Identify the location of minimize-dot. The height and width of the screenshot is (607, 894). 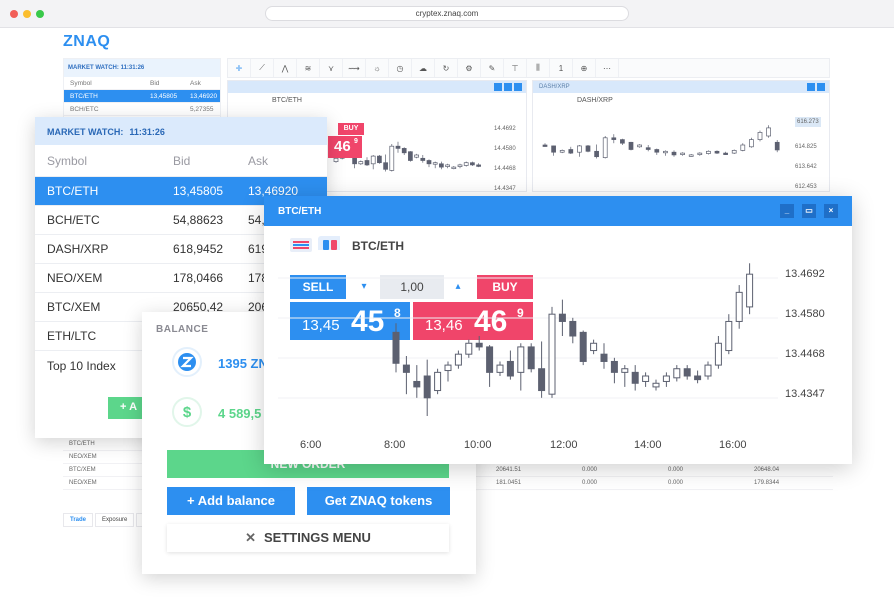
(27, 14).